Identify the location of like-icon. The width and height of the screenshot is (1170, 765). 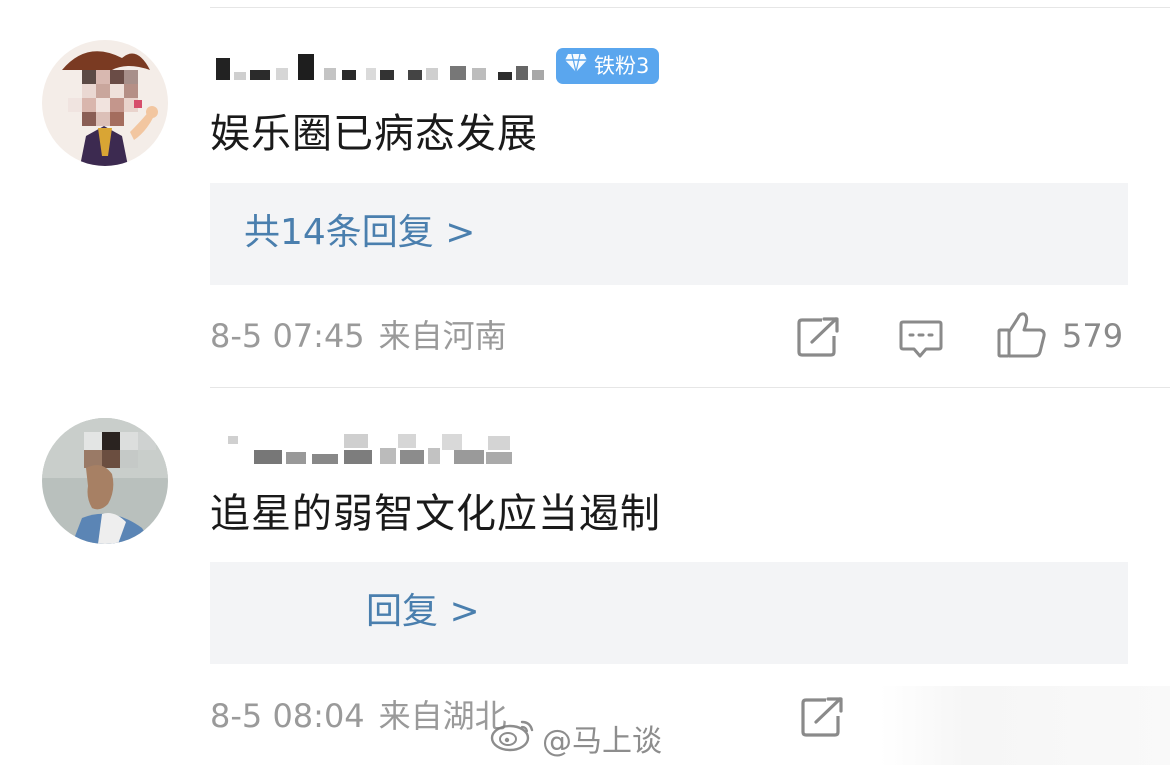
(1022, 337).